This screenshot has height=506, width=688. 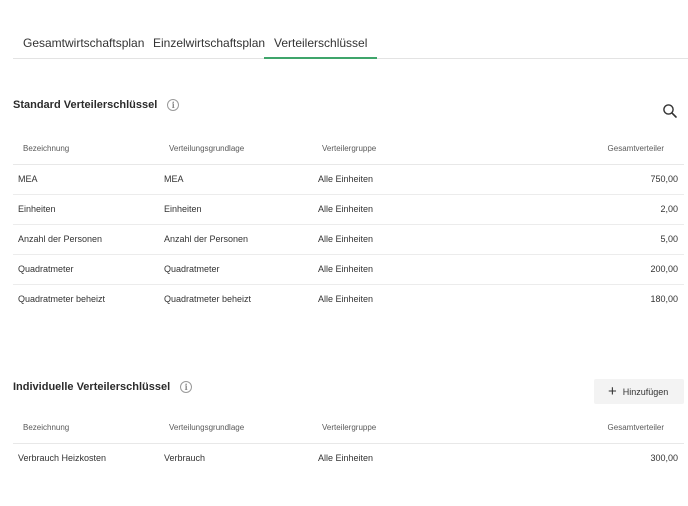 I want to click on cell-gesamt: 5,00, so click(x=669, y=239).